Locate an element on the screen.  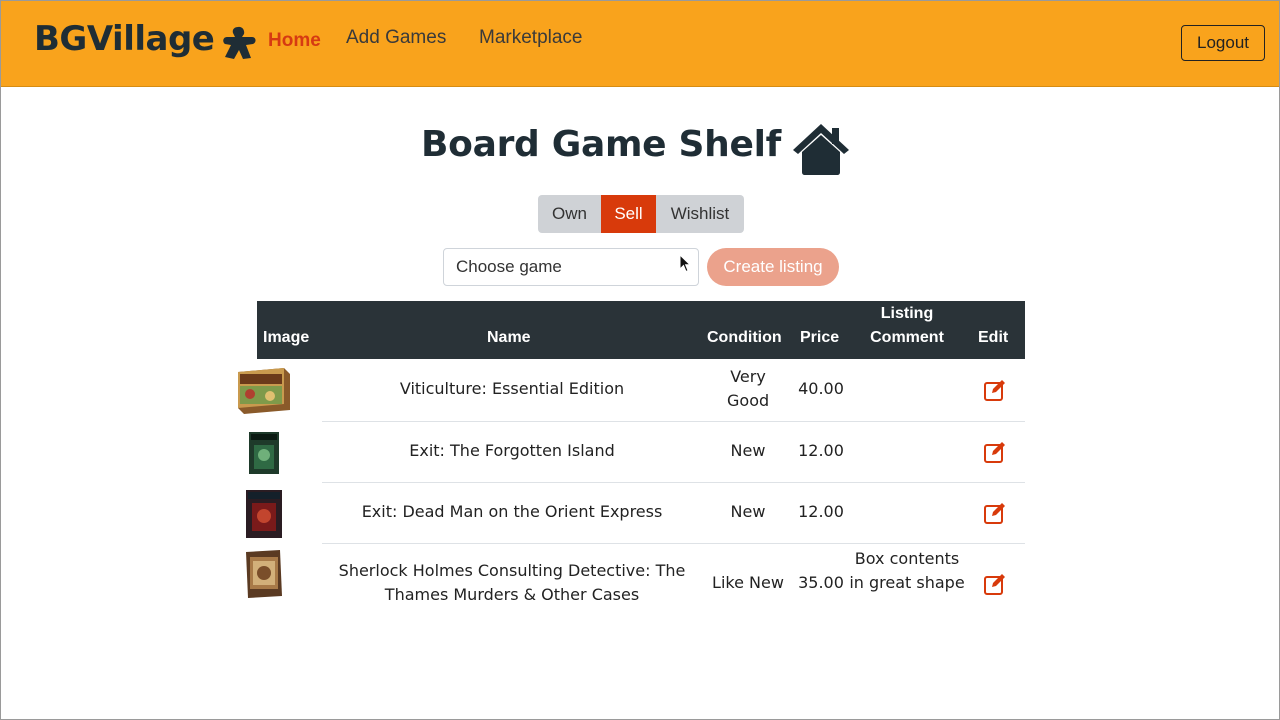
row-1-price: 40.00 is located at coordinates (821, 388).